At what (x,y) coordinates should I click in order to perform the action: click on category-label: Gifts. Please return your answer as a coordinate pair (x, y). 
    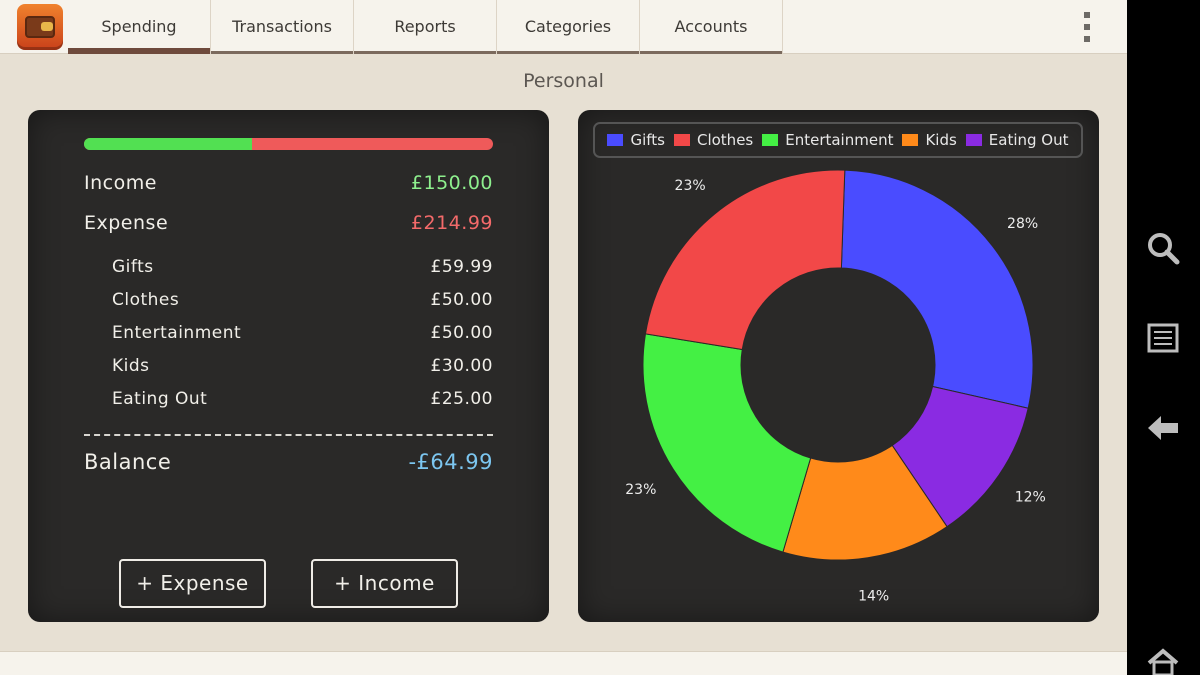
    Looking at the image, I should click on (133, 267).